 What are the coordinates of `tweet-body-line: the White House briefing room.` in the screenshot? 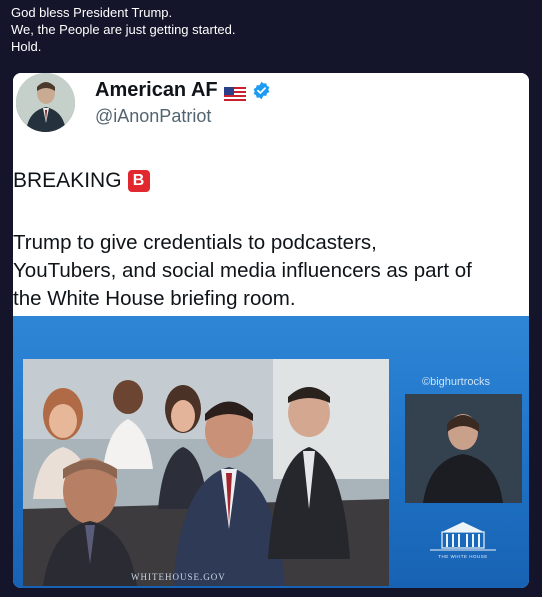 It's located at (154, 298).